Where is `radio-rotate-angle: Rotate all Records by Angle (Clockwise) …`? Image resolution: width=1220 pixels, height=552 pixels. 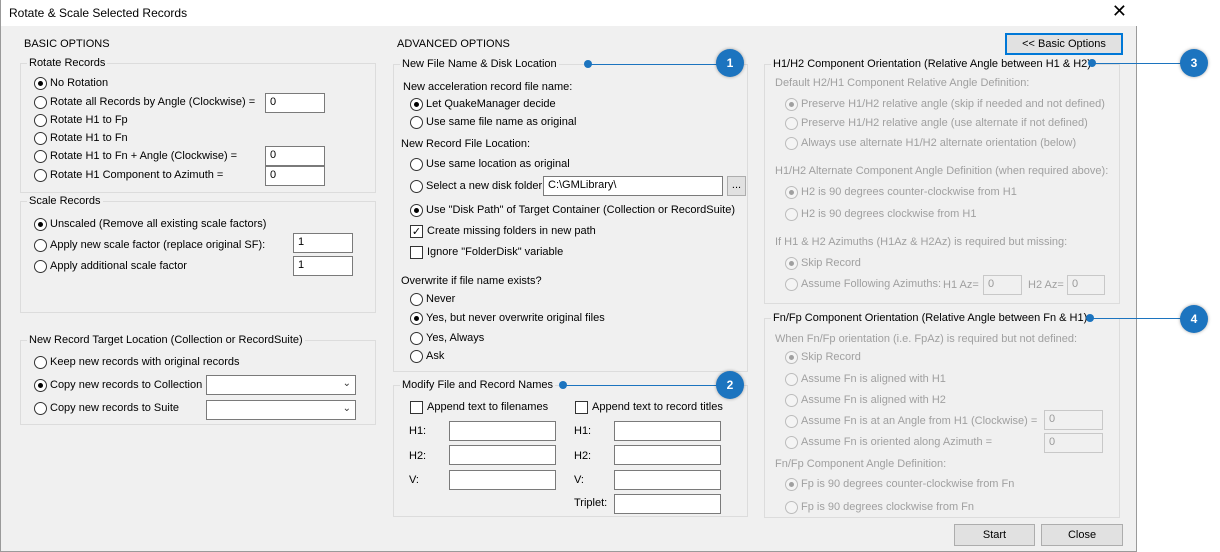 radio-rotate-angle: Rotate all Records by Angle (Clockwise) … is located at coordinates (144, 102).